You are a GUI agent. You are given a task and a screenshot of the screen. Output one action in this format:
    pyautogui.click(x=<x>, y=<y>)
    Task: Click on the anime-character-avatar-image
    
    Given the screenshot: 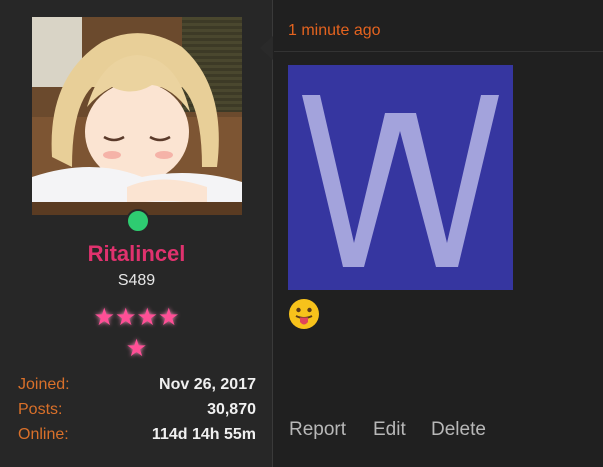 What is the action you would take?
    pyautogui.click(x=137, y=116)
    